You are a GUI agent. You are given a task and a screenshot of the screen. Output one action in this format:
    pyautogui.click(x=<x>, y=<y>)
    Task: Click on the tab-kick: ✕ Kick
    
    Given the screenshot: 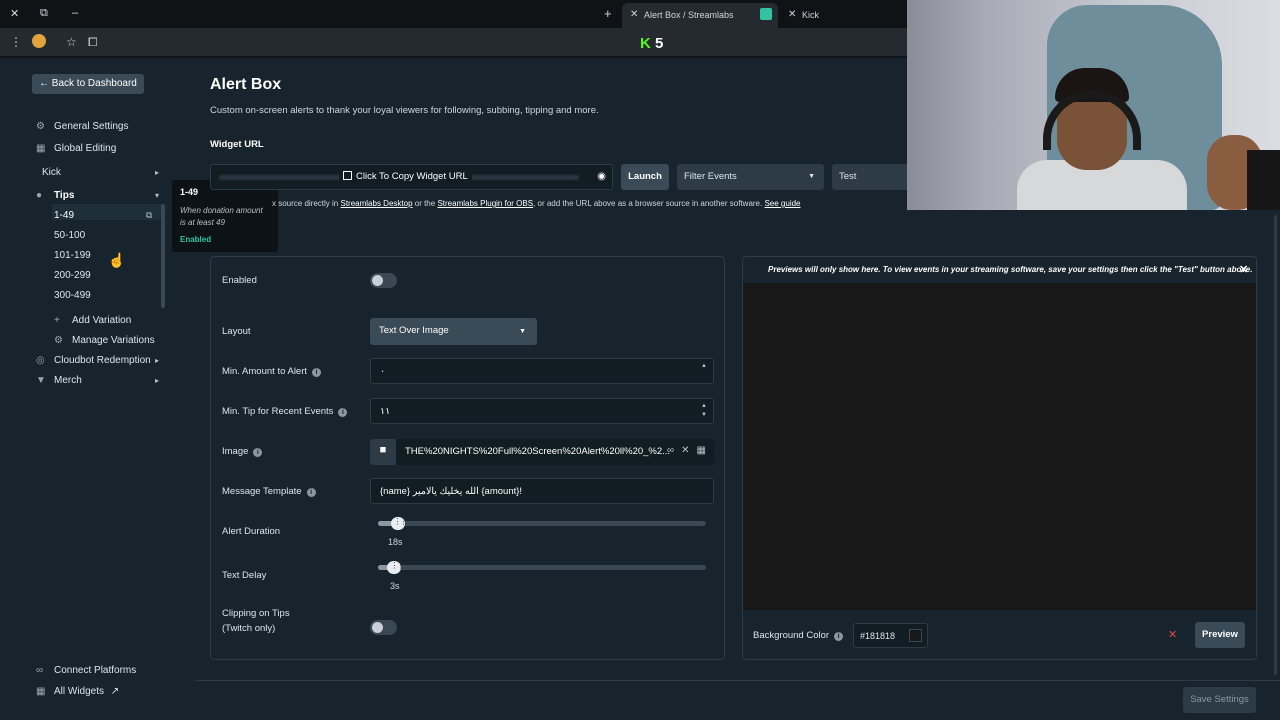 What is the action you would take?
    pyautogui.click(x=840, y=15)
    